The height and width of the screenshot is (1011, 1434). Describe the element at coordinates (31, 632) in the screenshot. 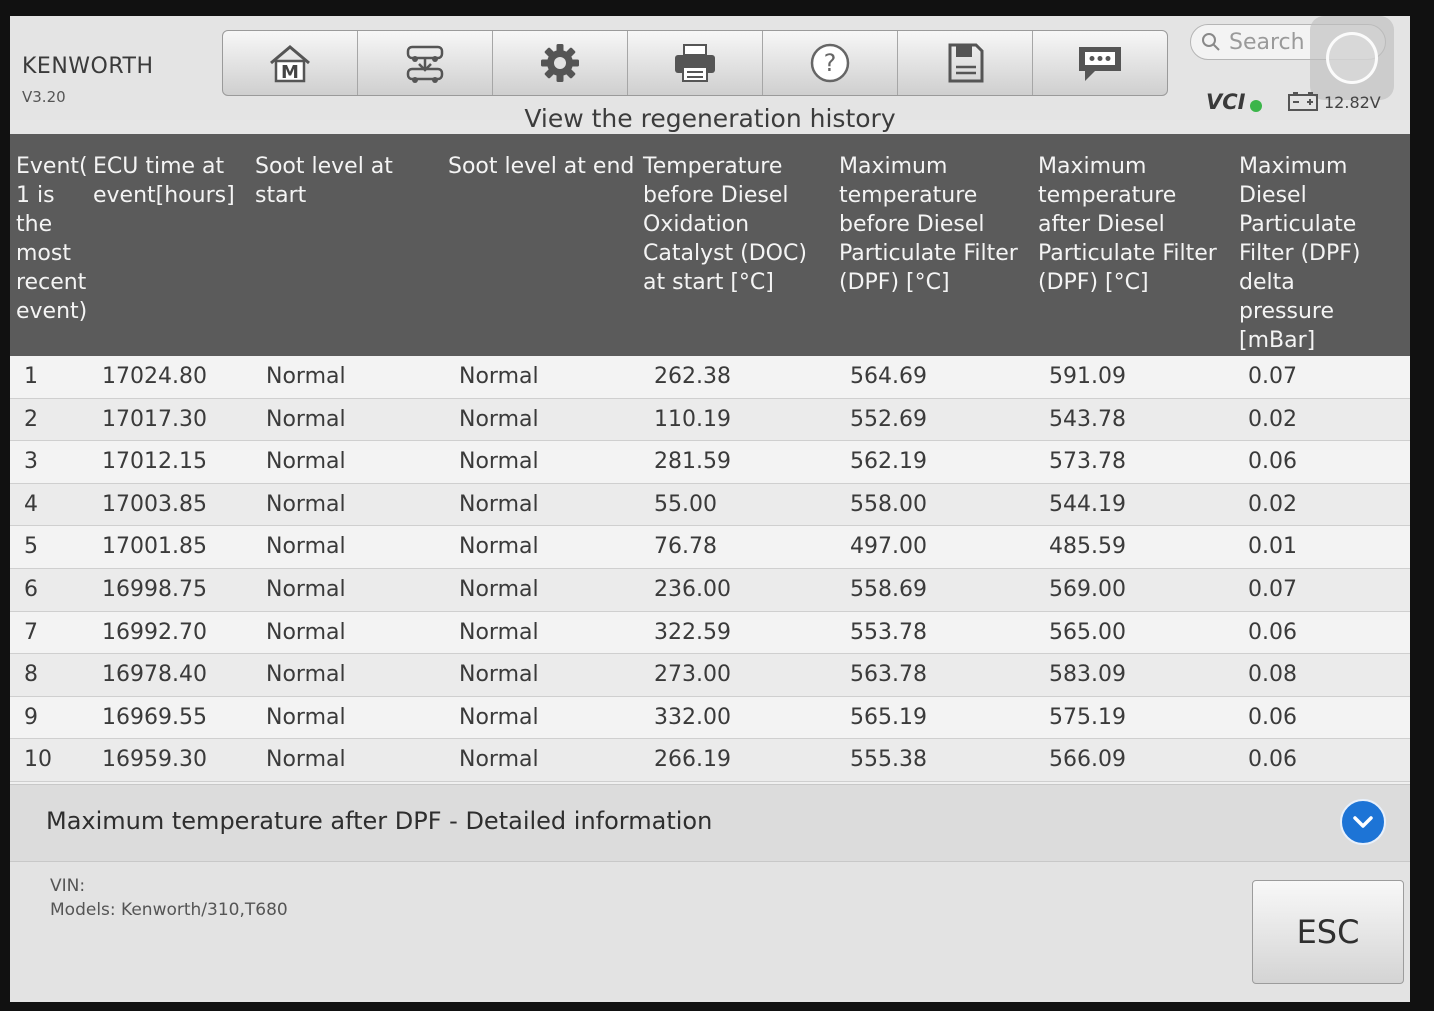

I see `cell-event-number: 7` at that location.